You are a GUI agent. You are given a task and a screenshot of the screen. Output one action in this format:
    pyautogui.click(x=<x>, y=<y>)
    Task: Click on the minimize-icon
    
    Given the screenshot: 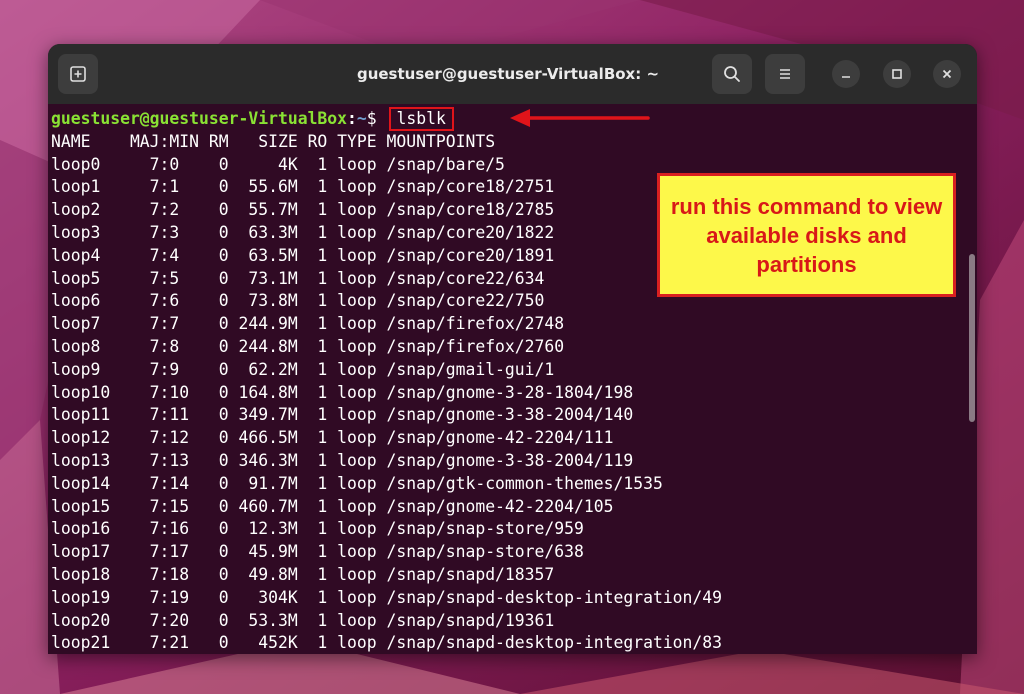 What is the action you would take?
    pyautogui.click(x=846, y=77)
    